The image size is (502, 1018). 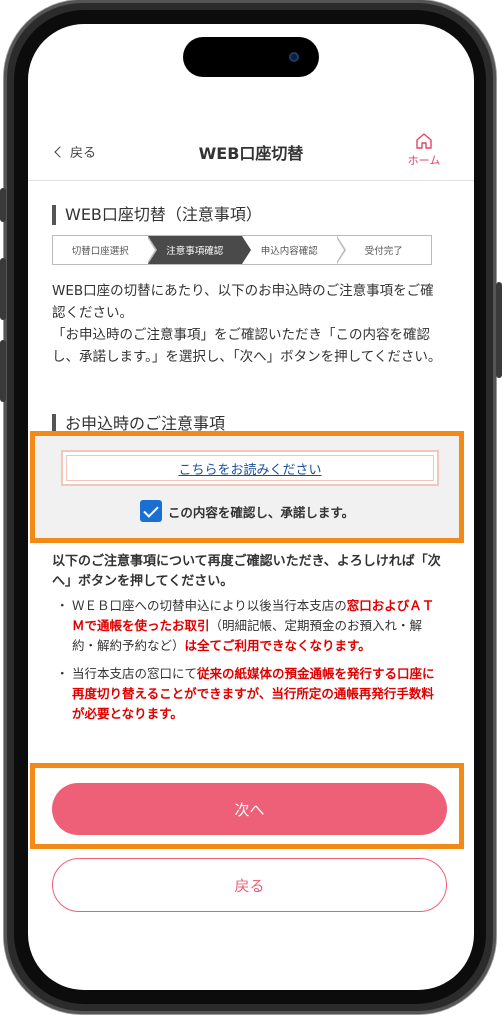 What do you see at coordinates (150, 511) in the screenshot?
I see `agree-checkbox` at bounding box center [150, 511].